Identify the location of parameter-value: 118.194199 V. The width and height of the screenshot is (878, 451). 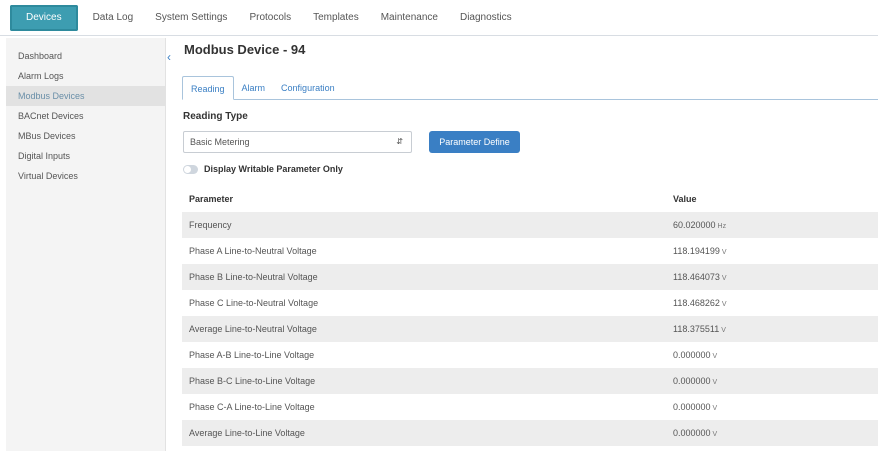
(700, 251).